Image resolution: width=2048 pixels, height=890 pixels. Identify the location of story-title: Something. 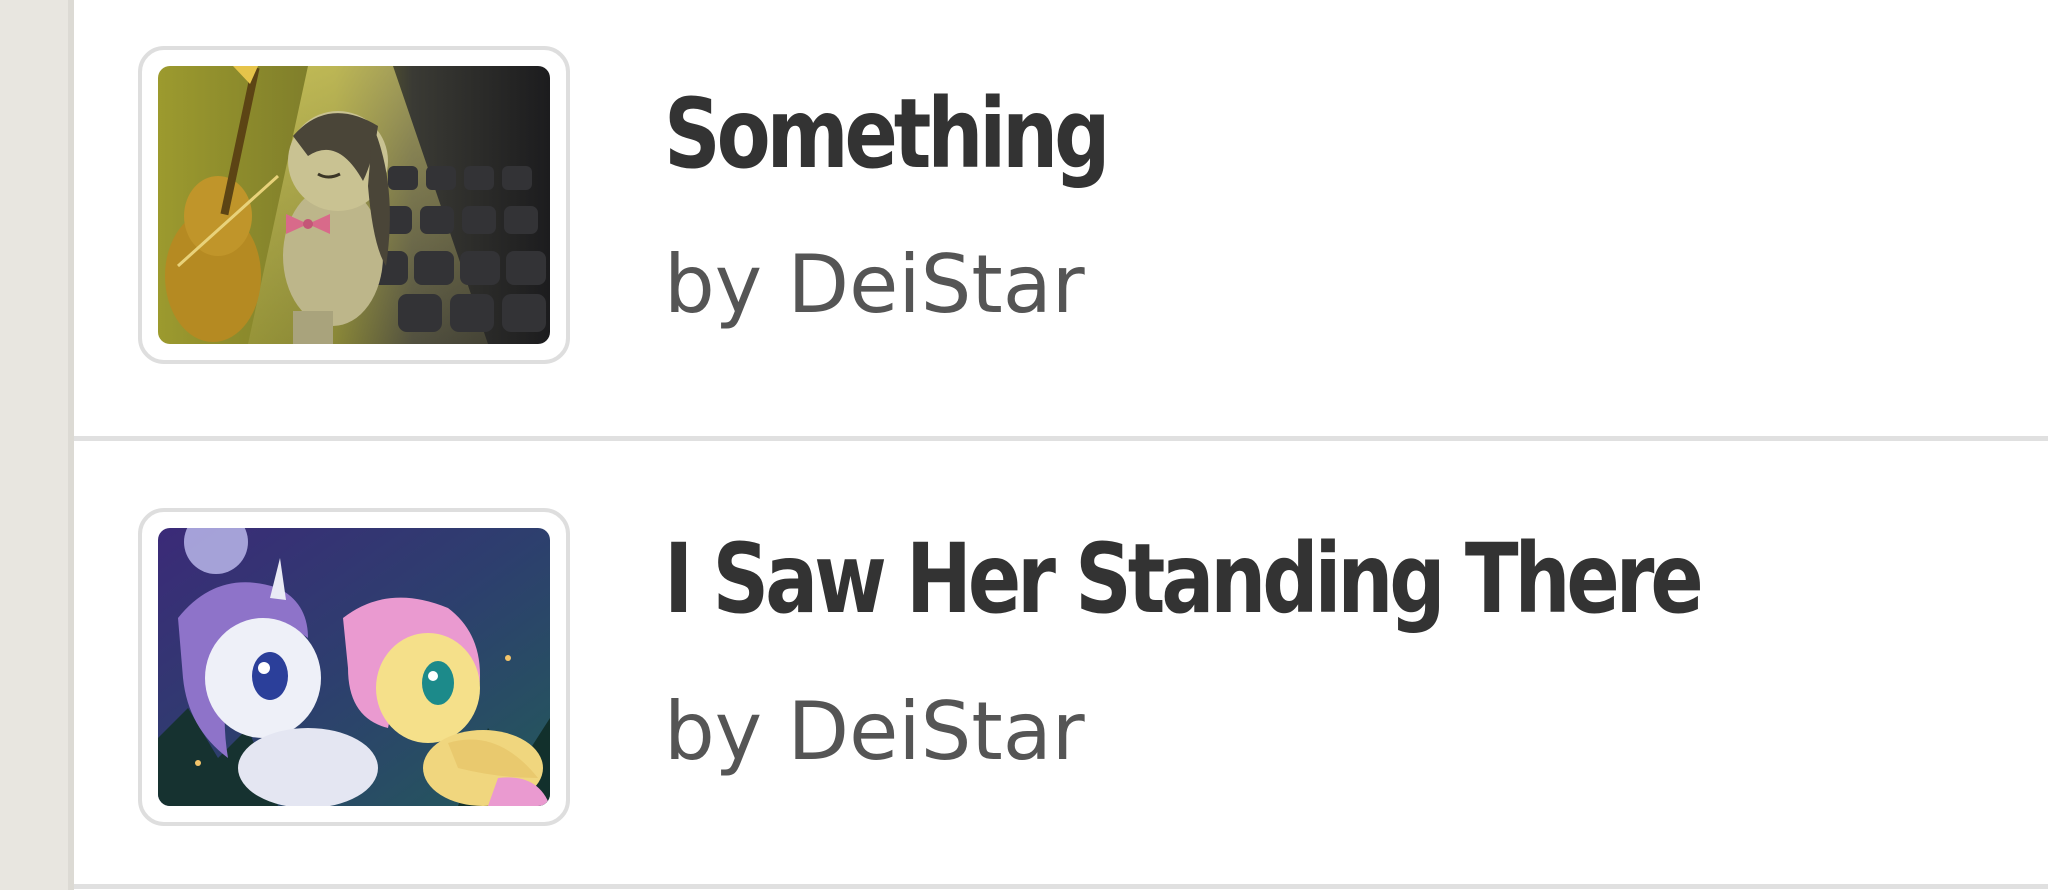
(887, 134).